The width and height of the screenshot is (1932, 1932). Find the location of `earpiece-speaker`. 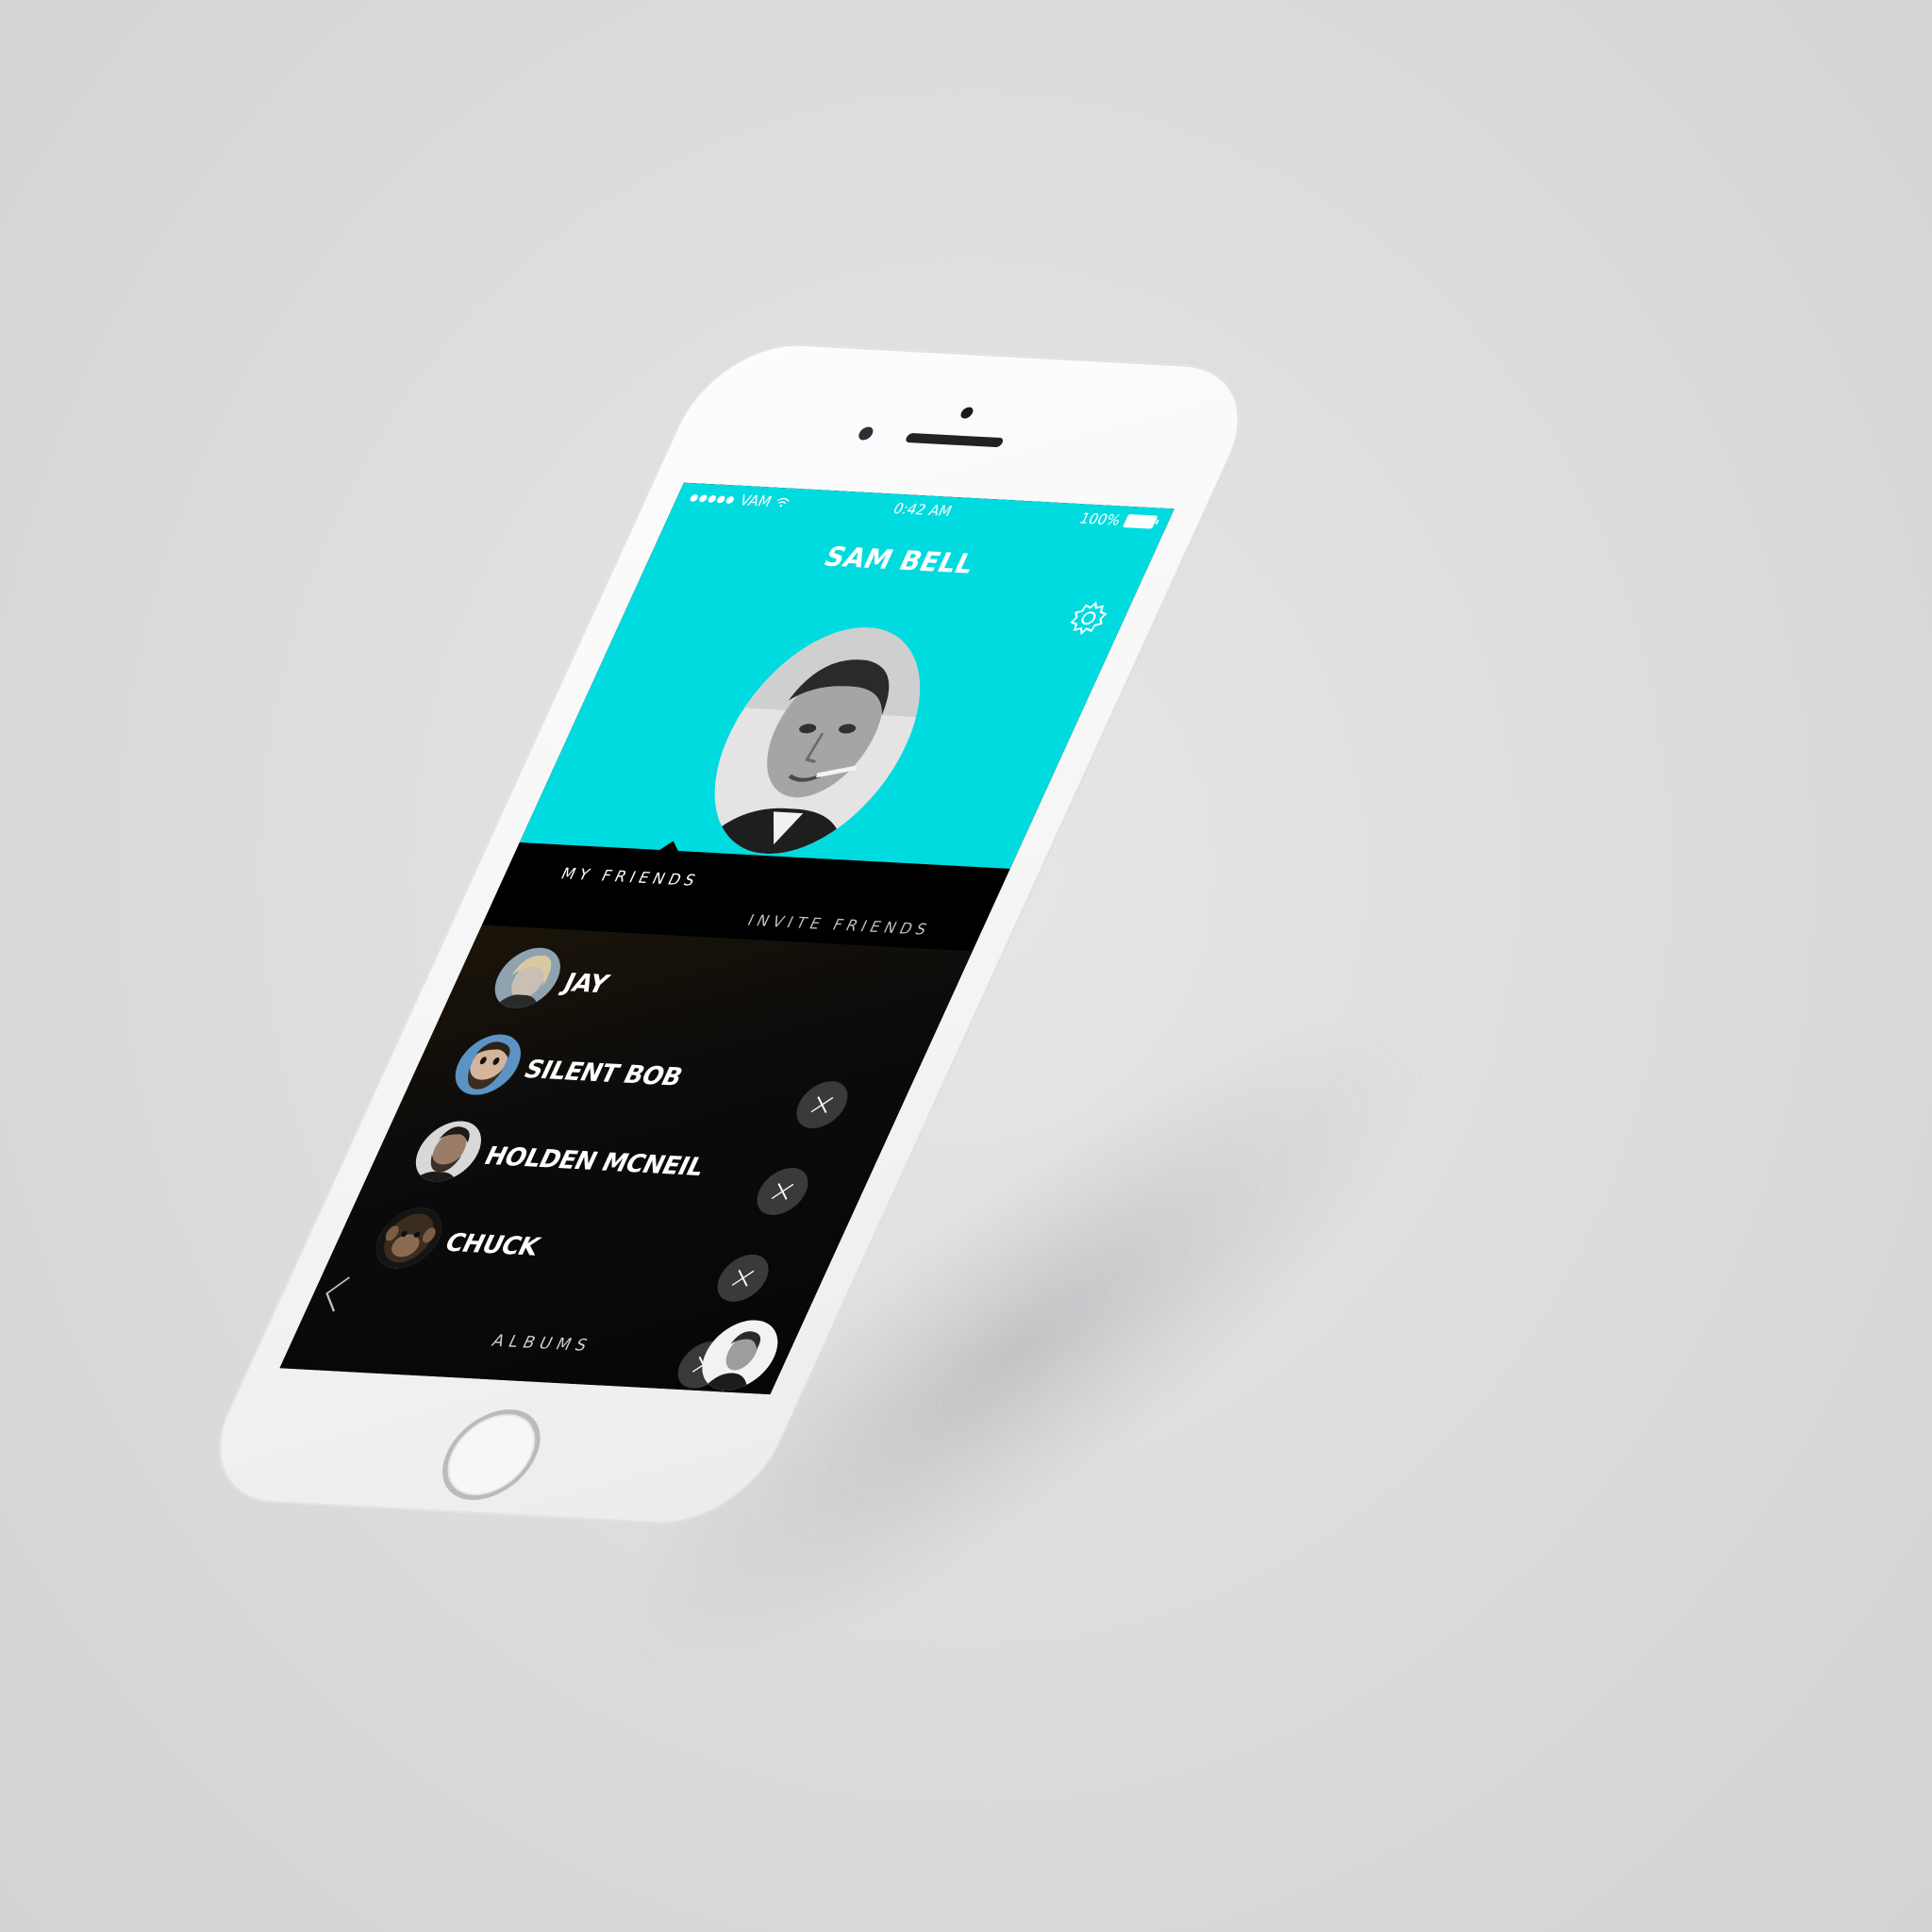

earpiece-speaker is located at coordinates (954, 440).